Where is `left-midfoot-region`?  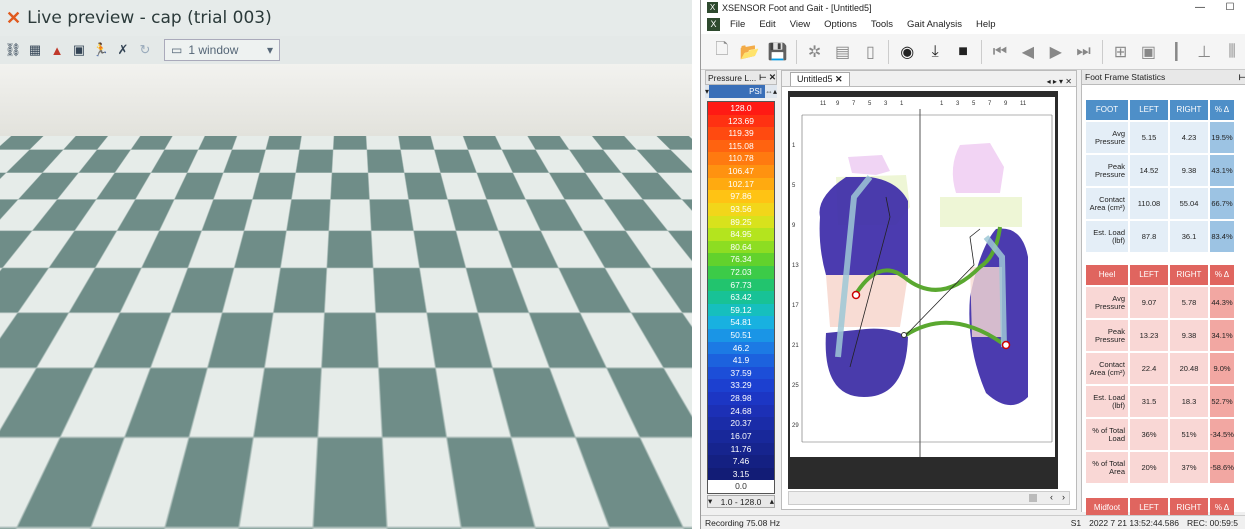 left-midfoot-region is located at coordinates (867, 301).